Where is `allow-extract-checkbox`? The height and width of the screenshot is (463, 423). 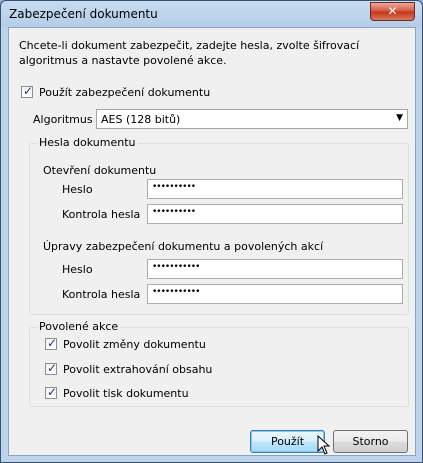
allow-extract-checkbox is located at coordinates (51, 368).